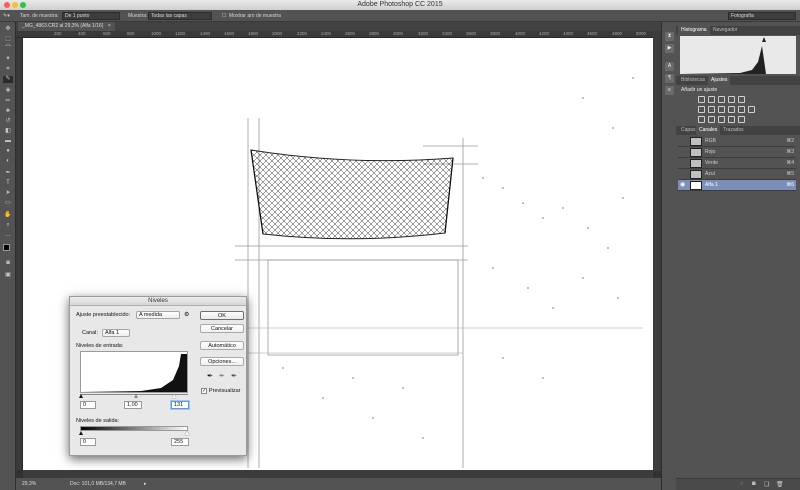 This screenshot has height=490, width=800. What do you see at coordinates (8, 193) in the screenshot?
I see `path-selection-tool-icon: ➤` at bounding box center [8, 193].